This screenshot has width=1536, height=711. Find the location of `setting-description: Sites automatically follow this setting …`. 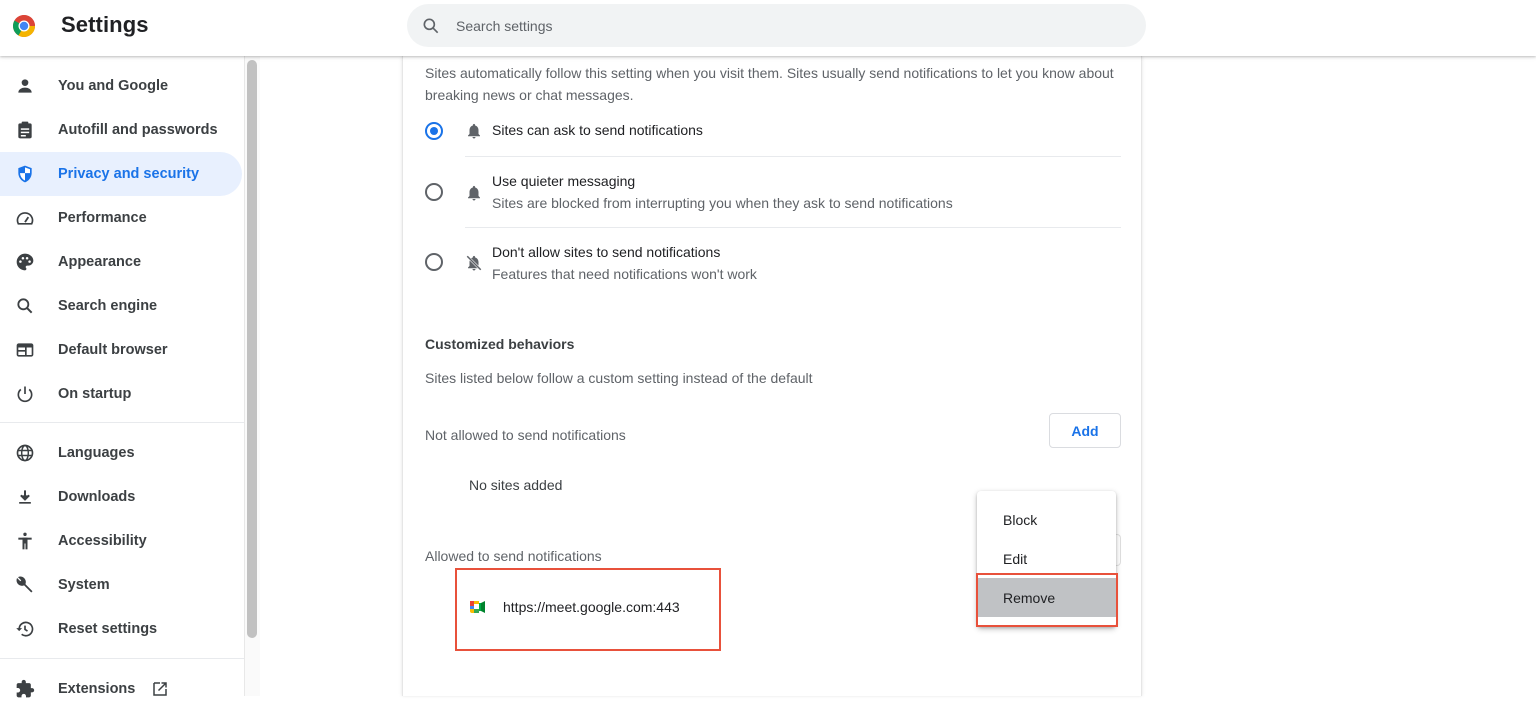

setting-description: Sites automatically follow this setting … is located at coordinates (769, 84).